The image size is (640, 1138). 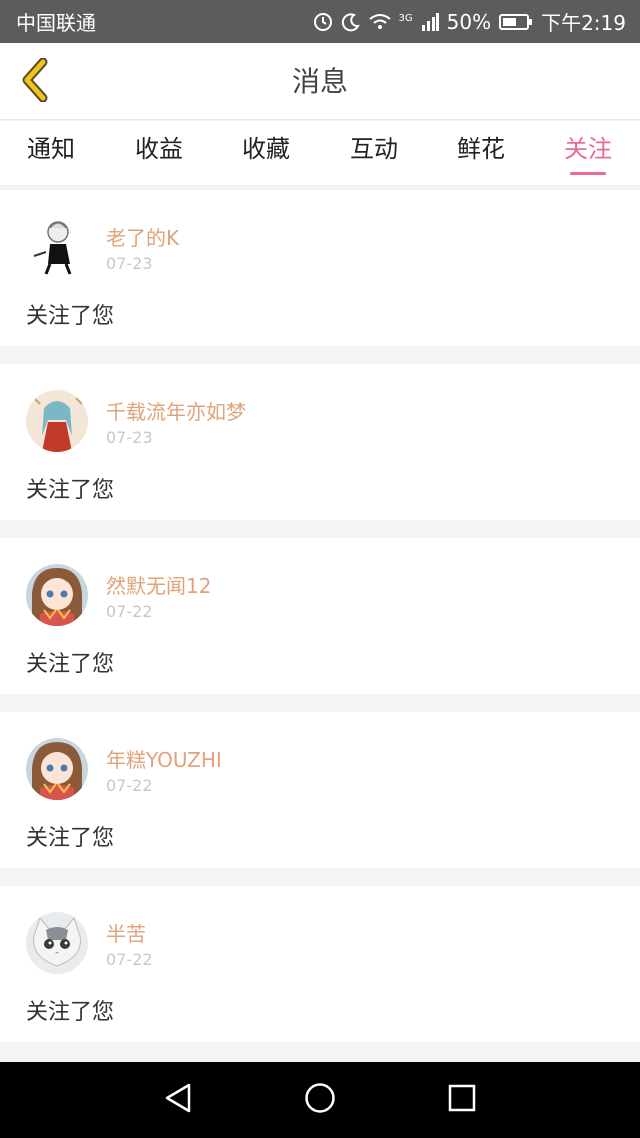 I want to click on tab-label: 通知, so click(x=51, y=149).